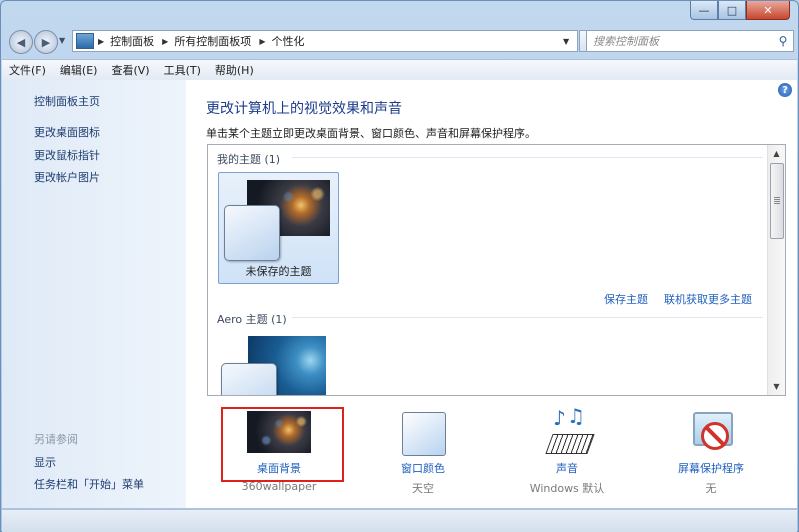  Describe the element at coordinates (279, 432) in the screenshot. I see `desktop-background-icon` at that location.